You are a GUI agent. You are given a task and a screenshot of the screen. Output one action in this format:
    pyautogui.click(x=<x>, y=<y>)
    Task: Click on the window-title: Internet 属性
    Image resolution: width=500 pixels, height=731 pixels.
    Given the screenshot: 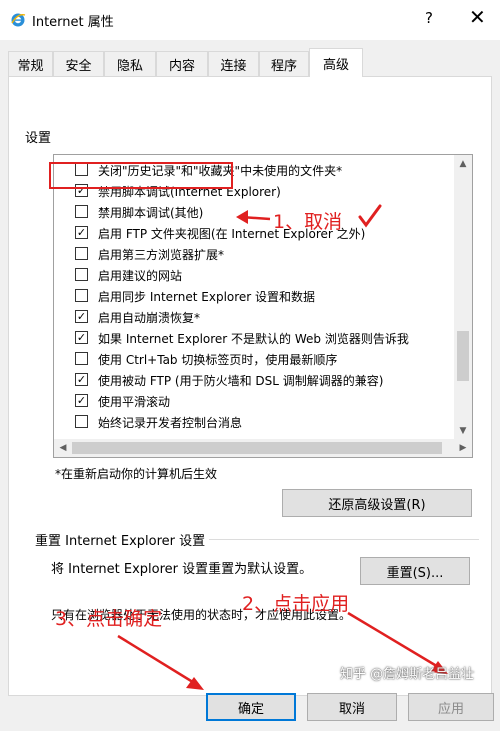 What is the action you would take?
    pyautogui.click(x=73, y=22)
    